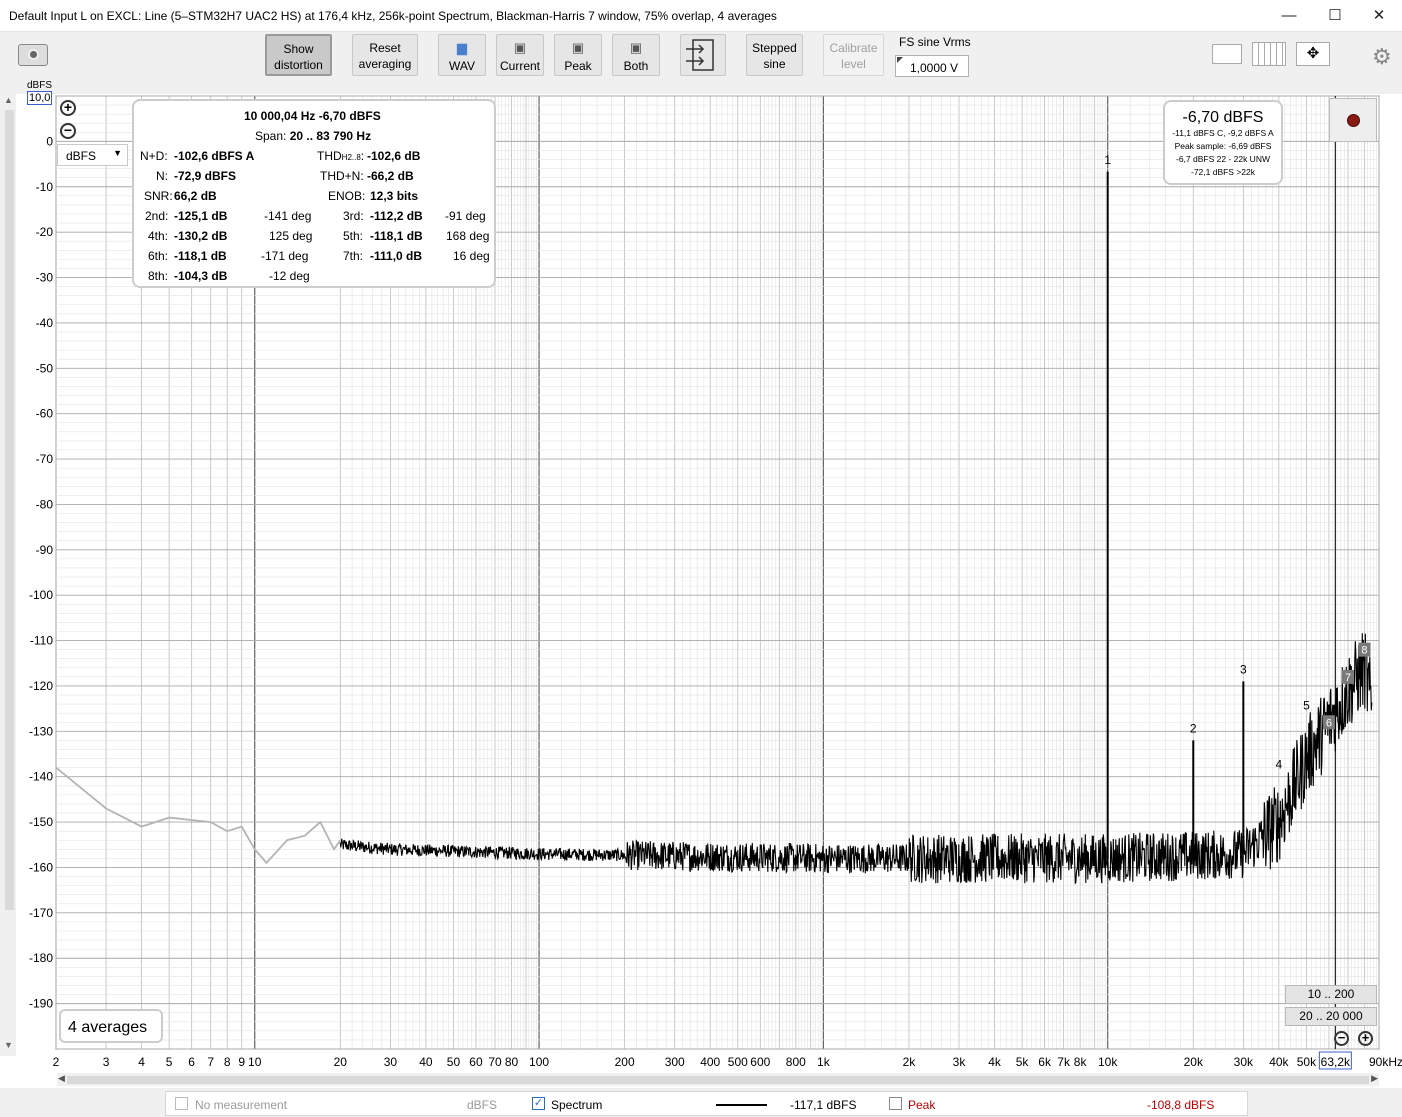  I want to click on harmonic-marker-label: 5, so click(1306, 706).